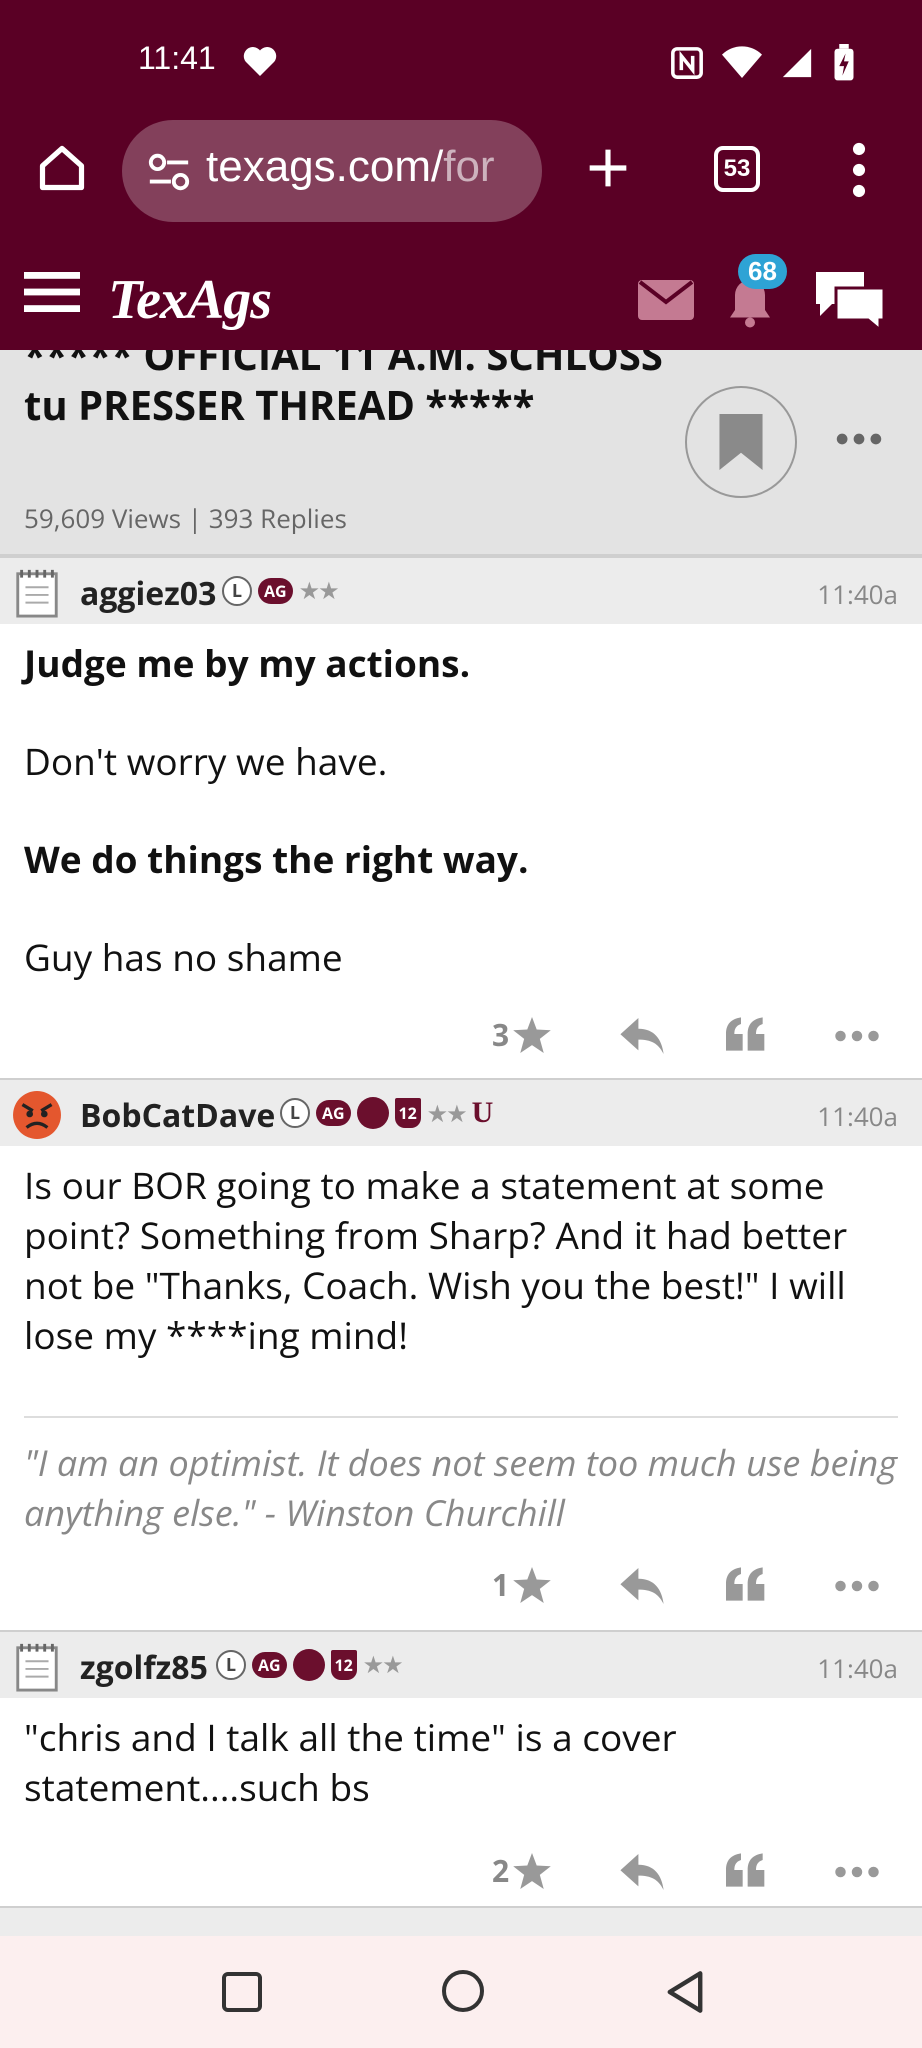  I want to click on system-navigation-bar, so click(461, 1992).